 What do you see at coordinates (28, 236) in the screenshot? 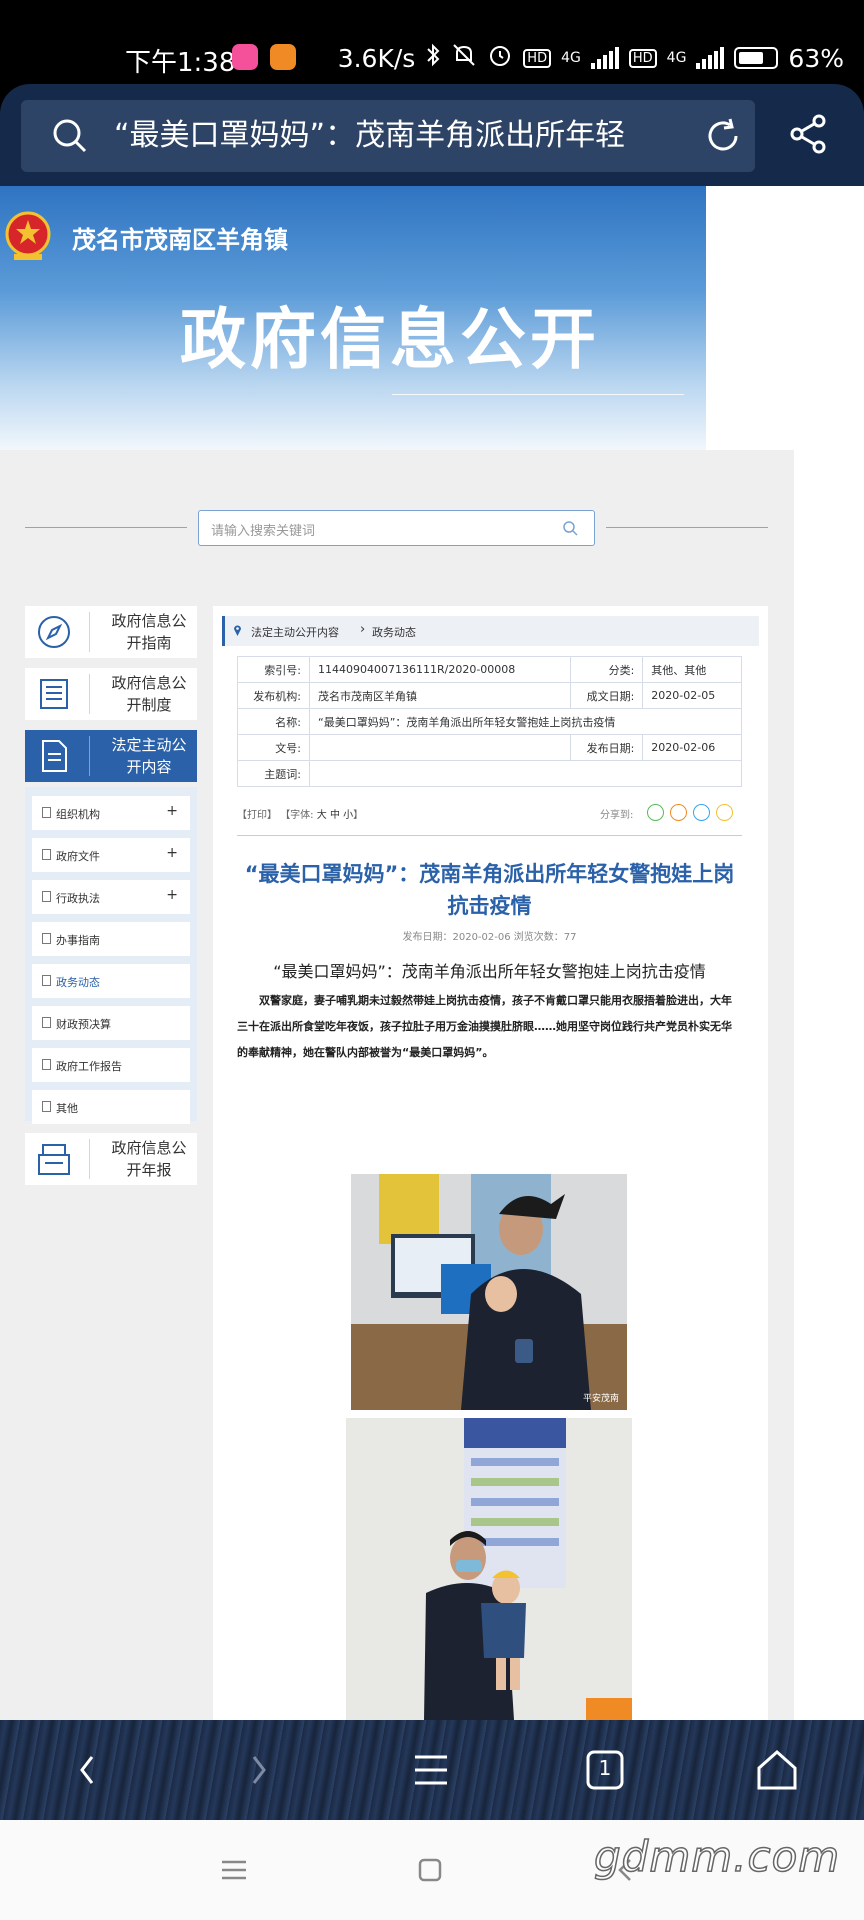
I see `national-emblem-icon` at bounding box center [28, 236].